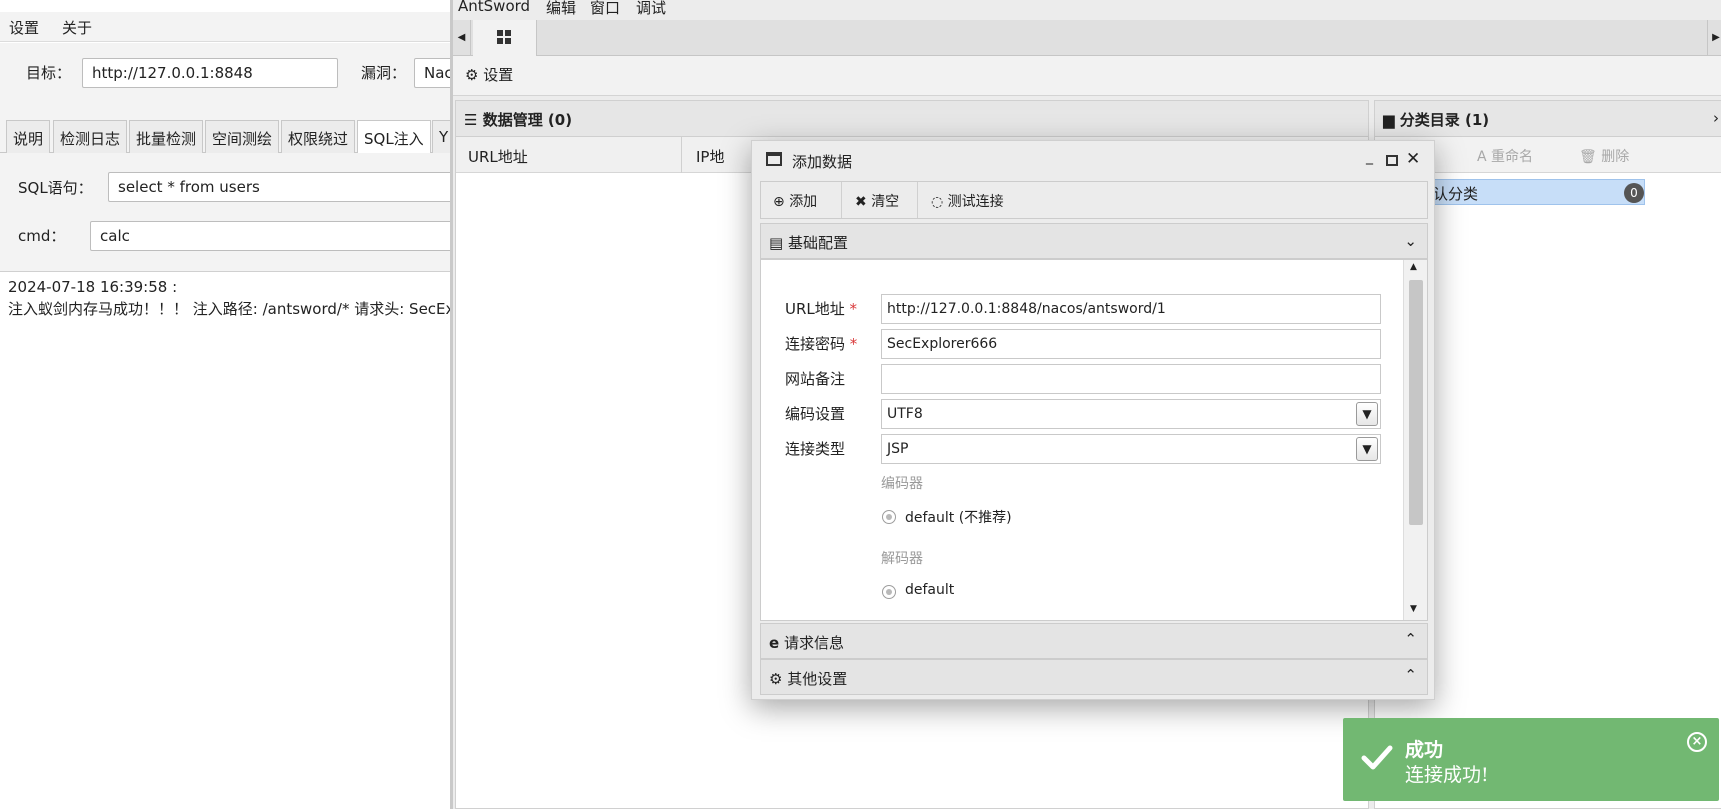 The image size is (1721, 809). I want to click on encoding-label: 编码设置, so click(815, 414).